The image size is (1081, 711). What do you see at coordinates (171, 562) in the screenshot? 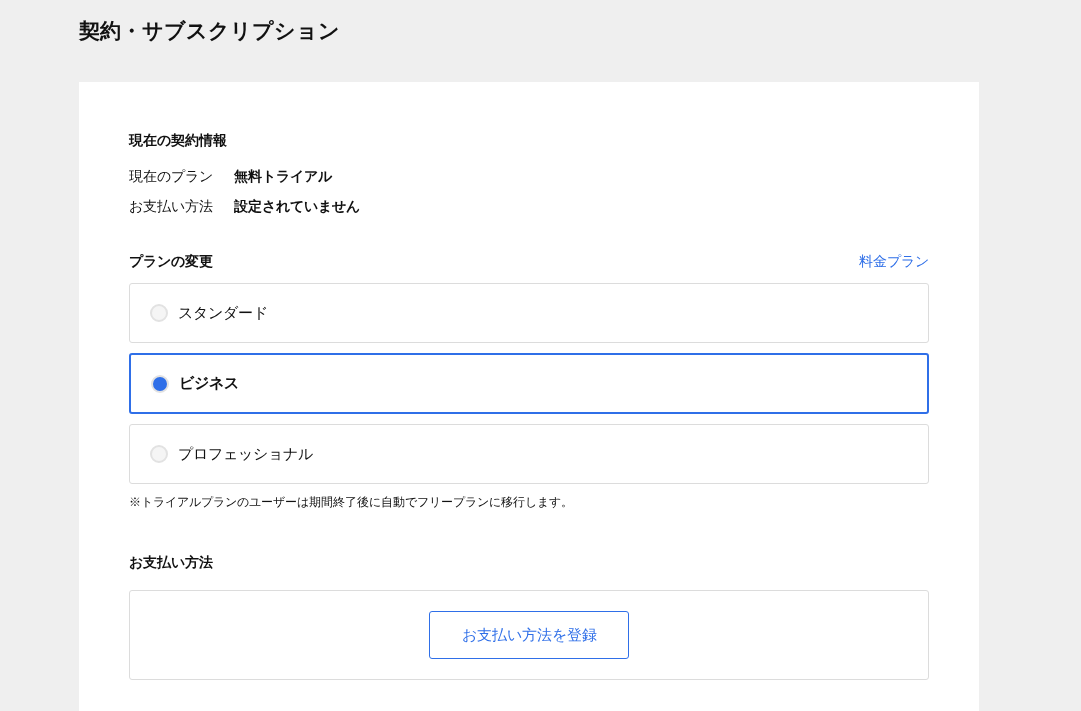
I see `section-heading: お支払い方法` at bounding box center [171, 562].